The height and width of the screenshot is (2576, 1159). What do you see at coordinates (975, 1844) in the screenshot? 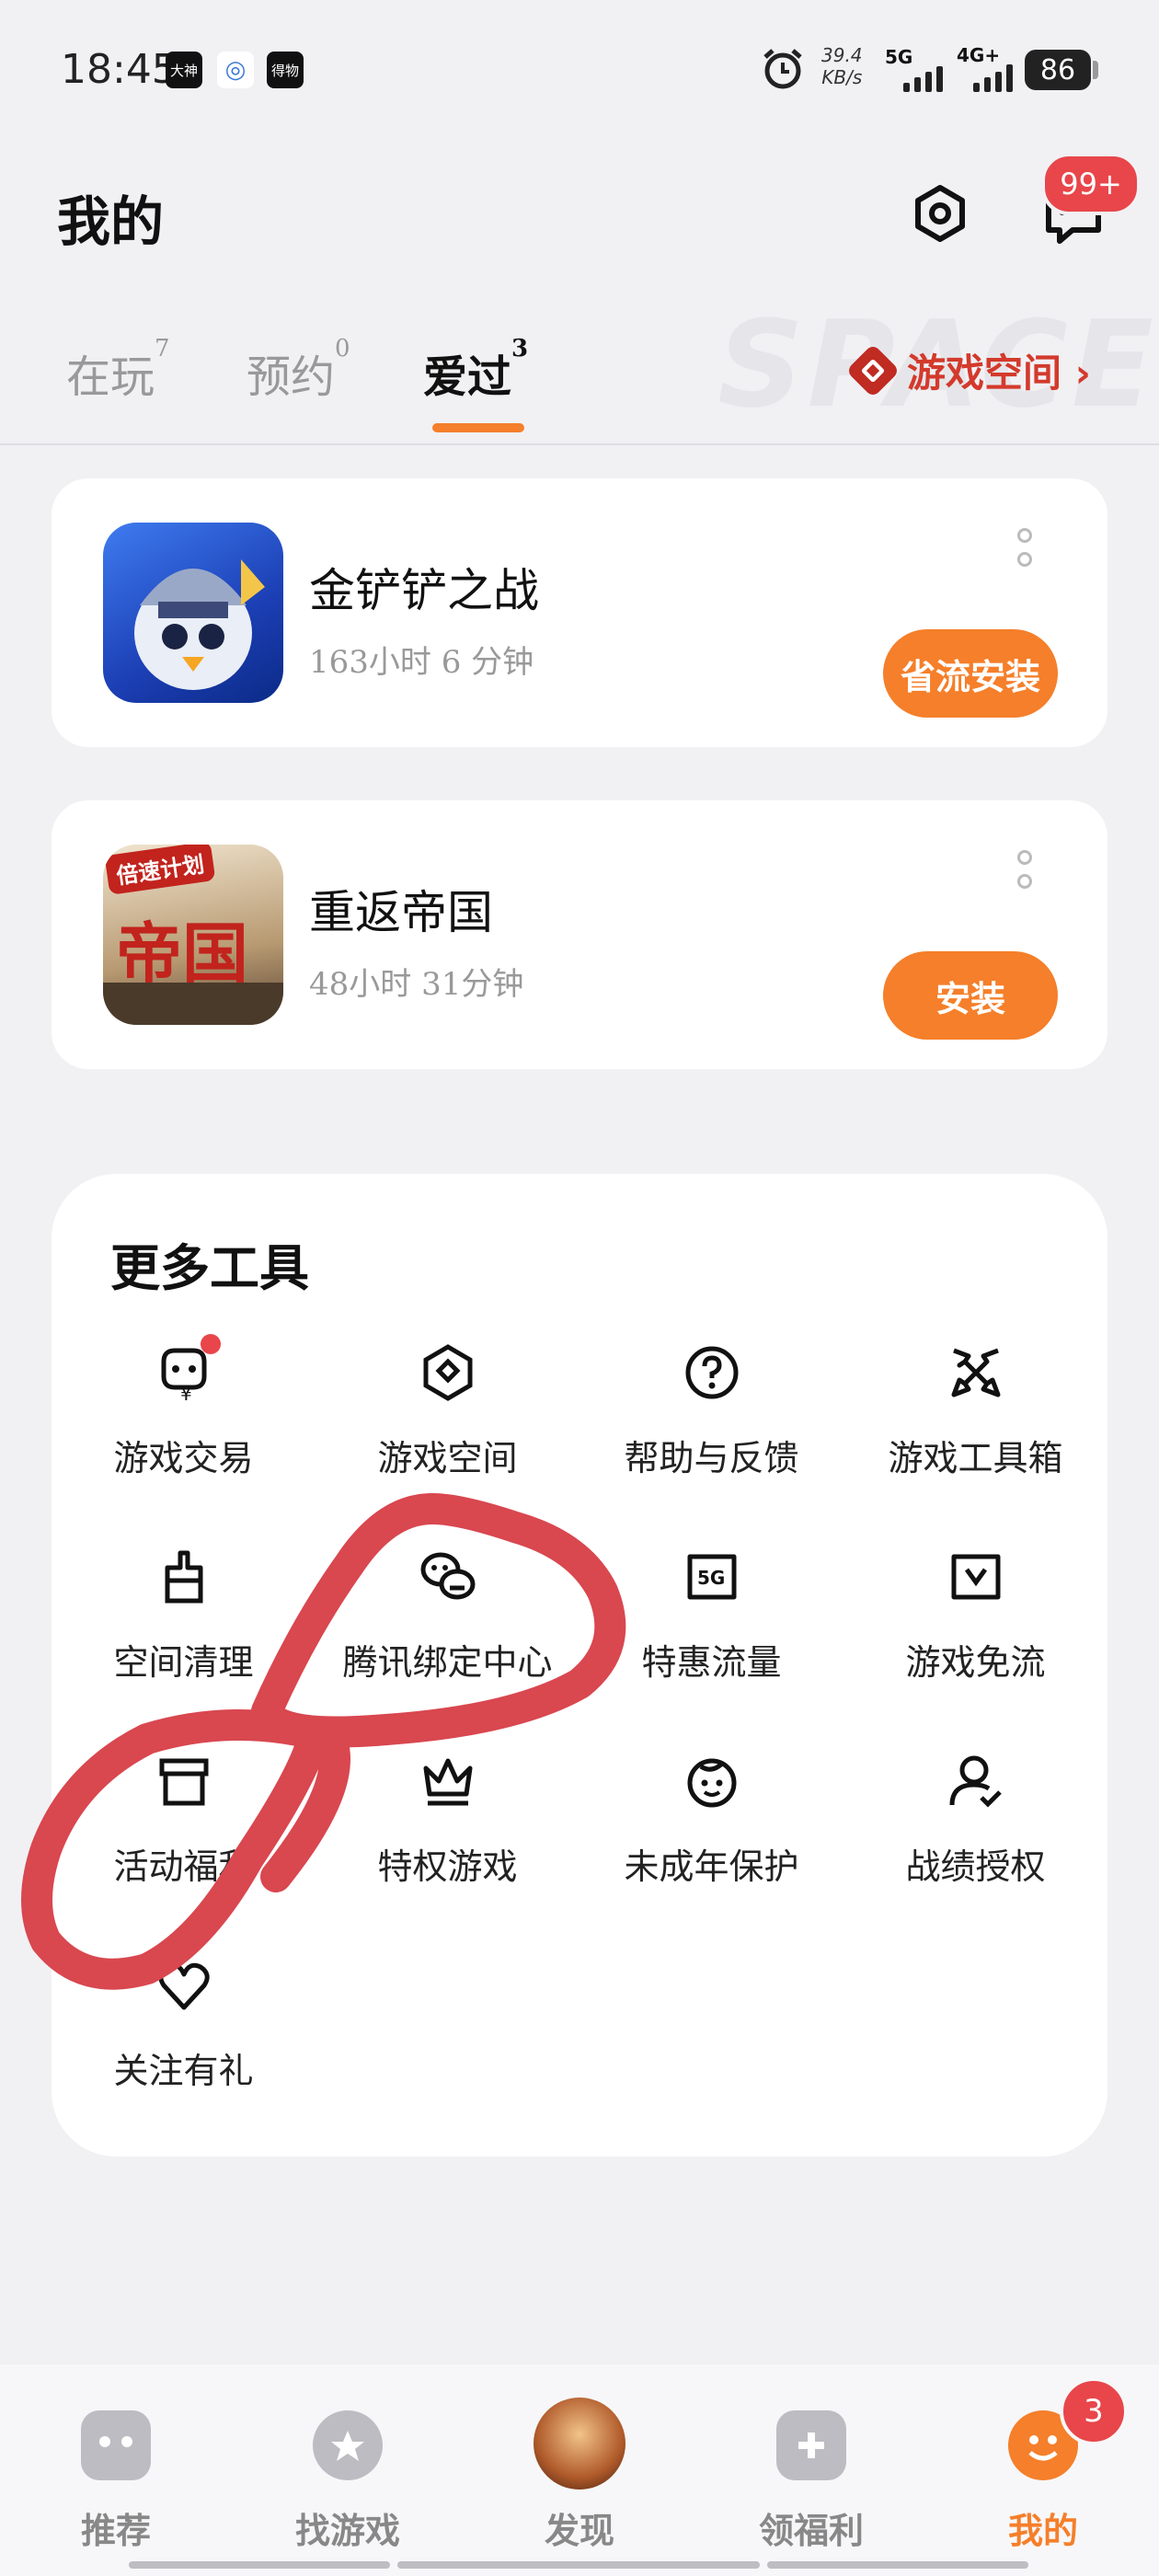
I see `tool-record-auth: 战绩授权` at bounding box center [975, 1844].